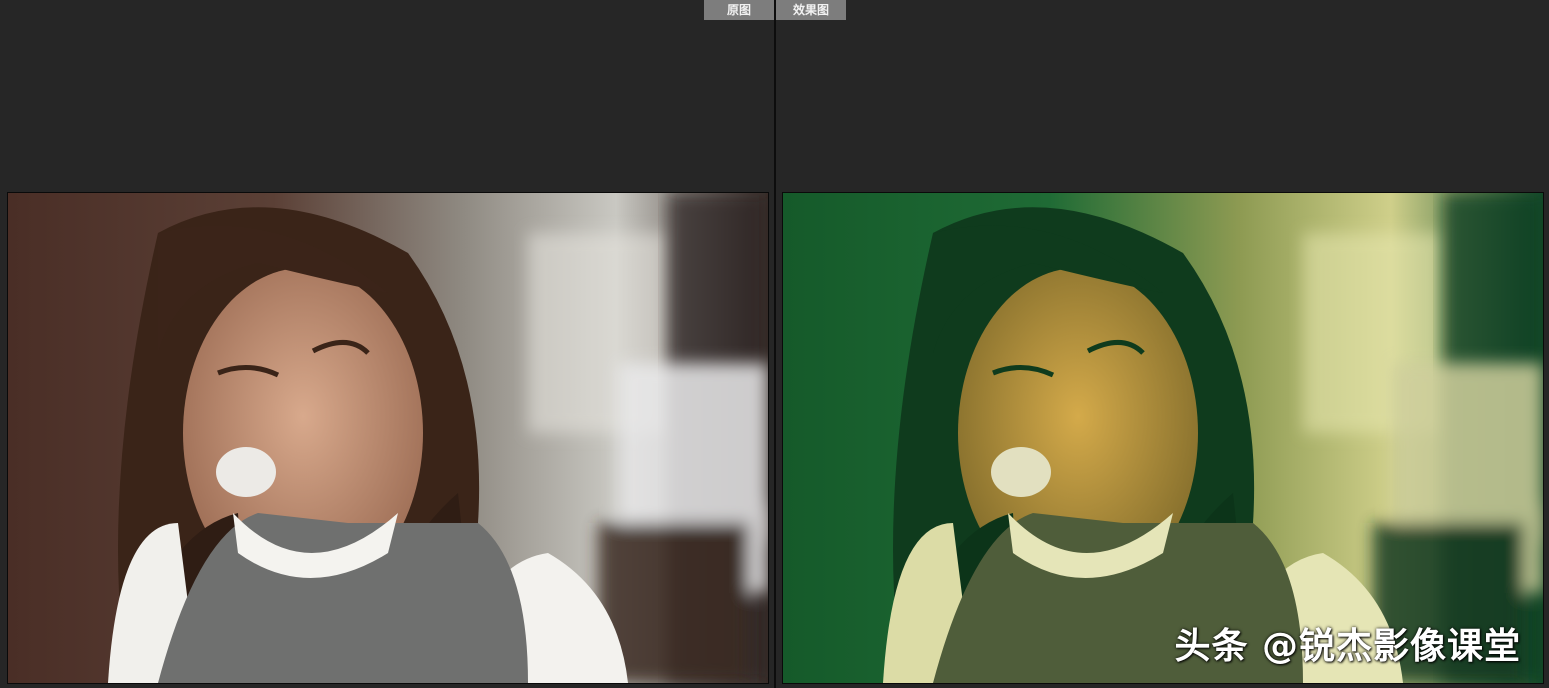 The width and height of the screenshot is (1549, 688). I want to click on tab-effect: 效果图, so click(811, 10).